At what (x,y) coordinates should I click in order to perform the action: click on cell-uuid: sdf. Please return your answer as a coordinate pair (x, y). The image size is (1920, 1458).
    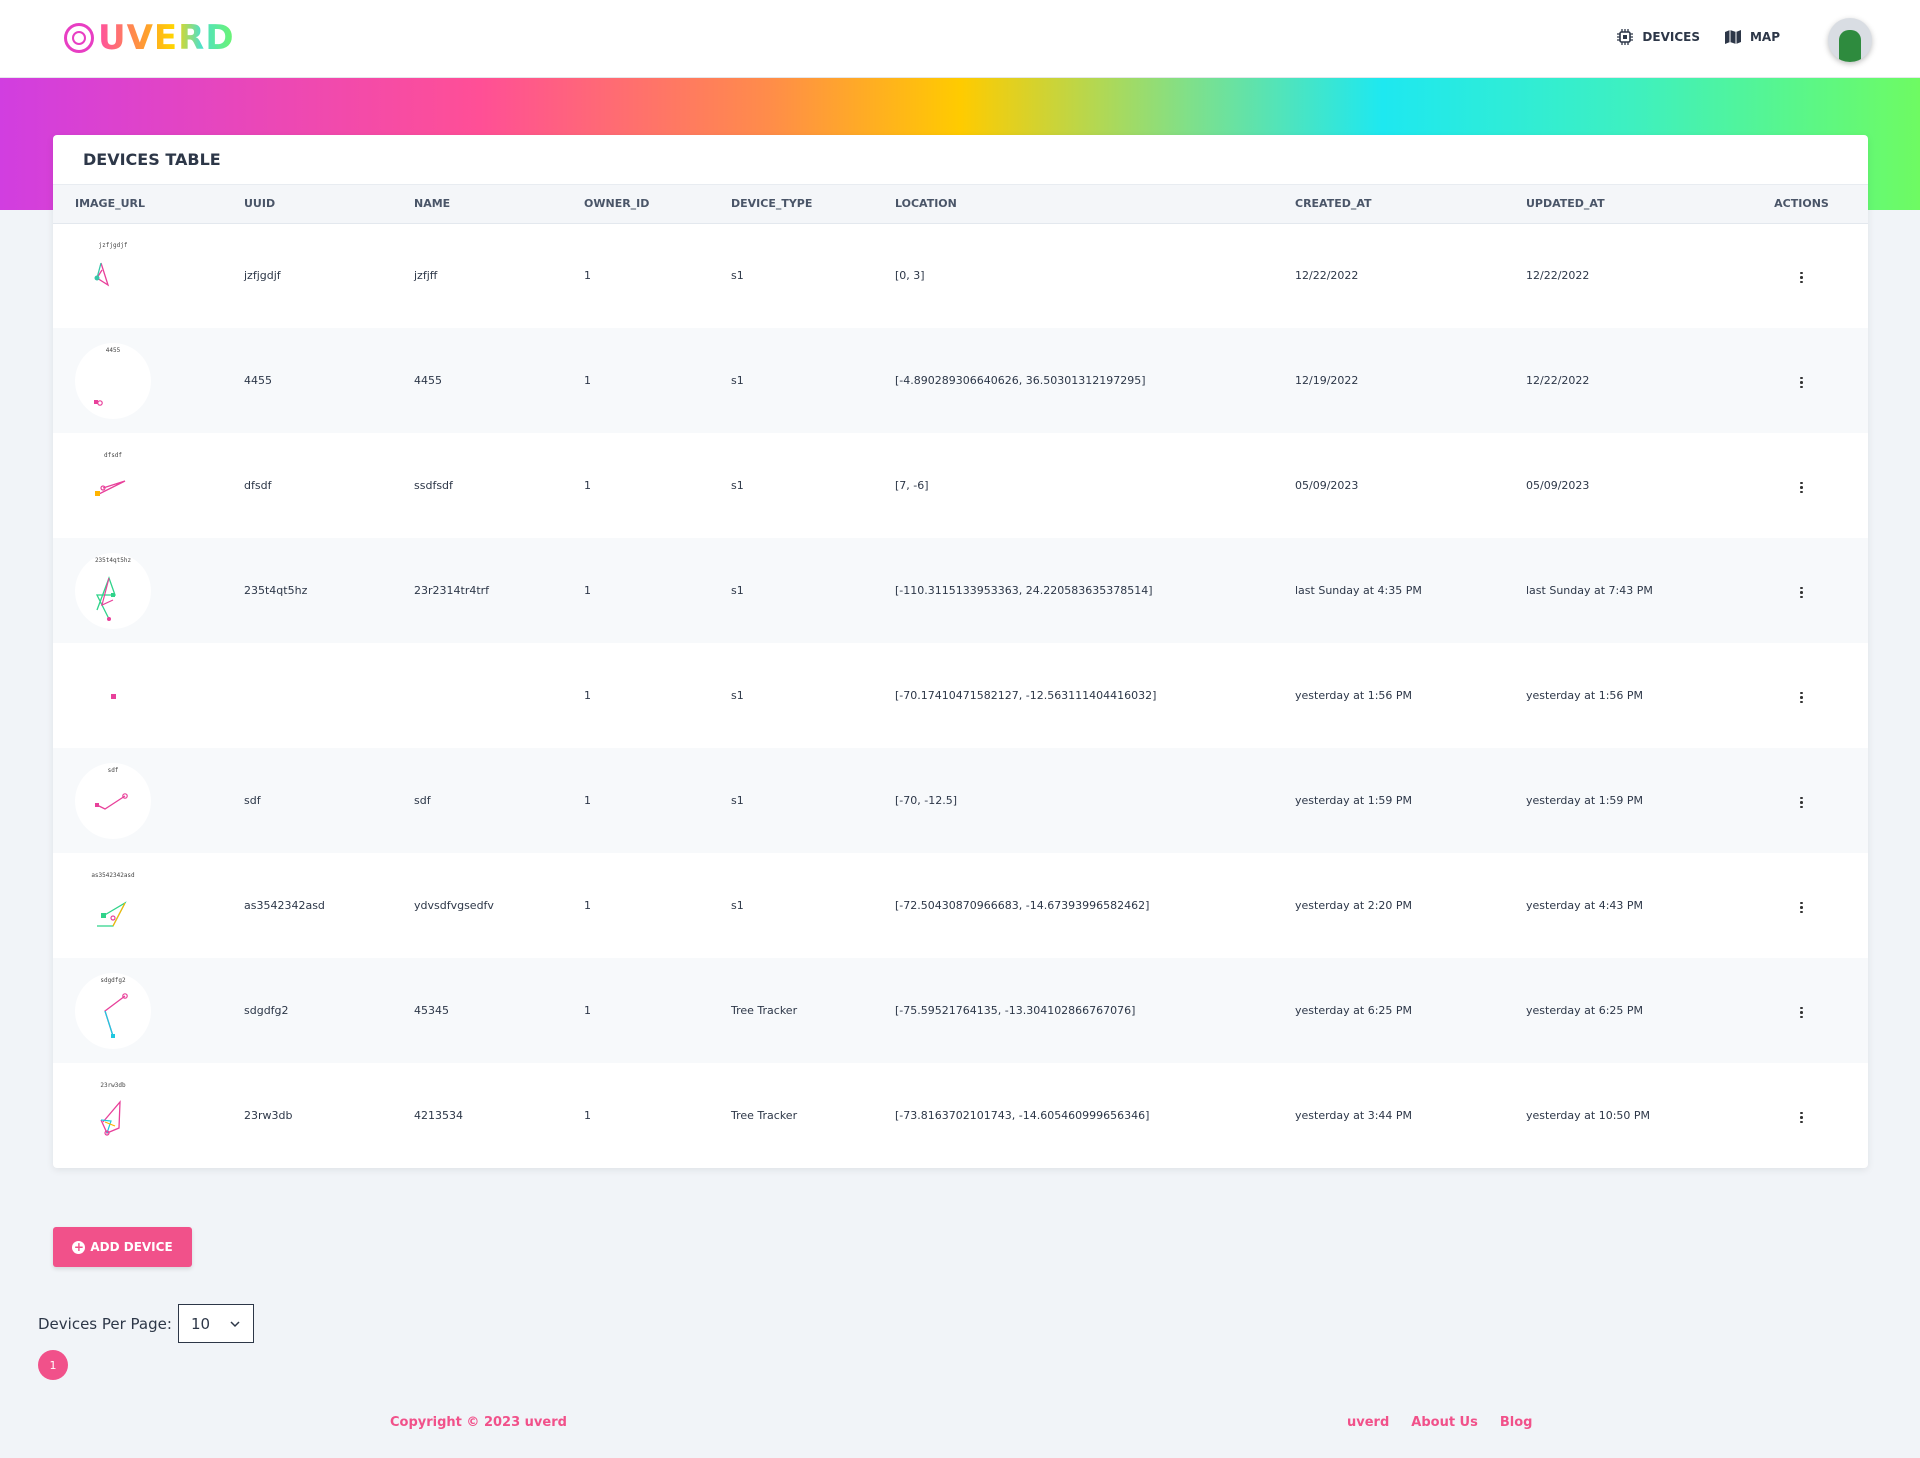
    Looking at the image, I should click on (307, 800).